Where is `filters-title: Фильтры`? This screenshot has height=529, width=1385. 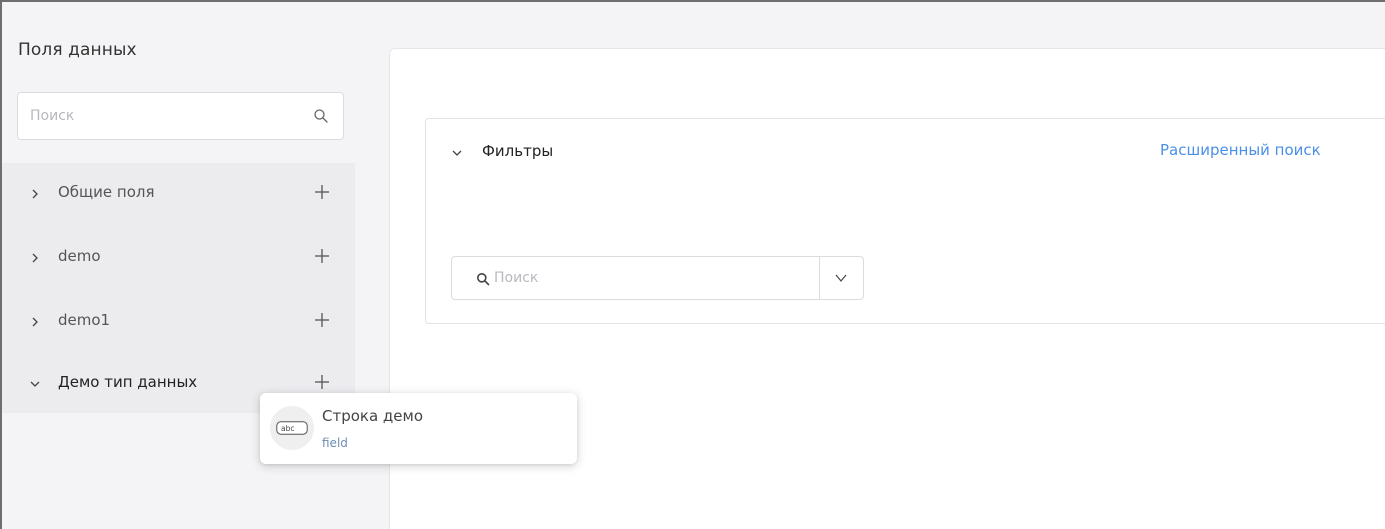
filters-title: Фильтры is located at coordinates (517, 151).